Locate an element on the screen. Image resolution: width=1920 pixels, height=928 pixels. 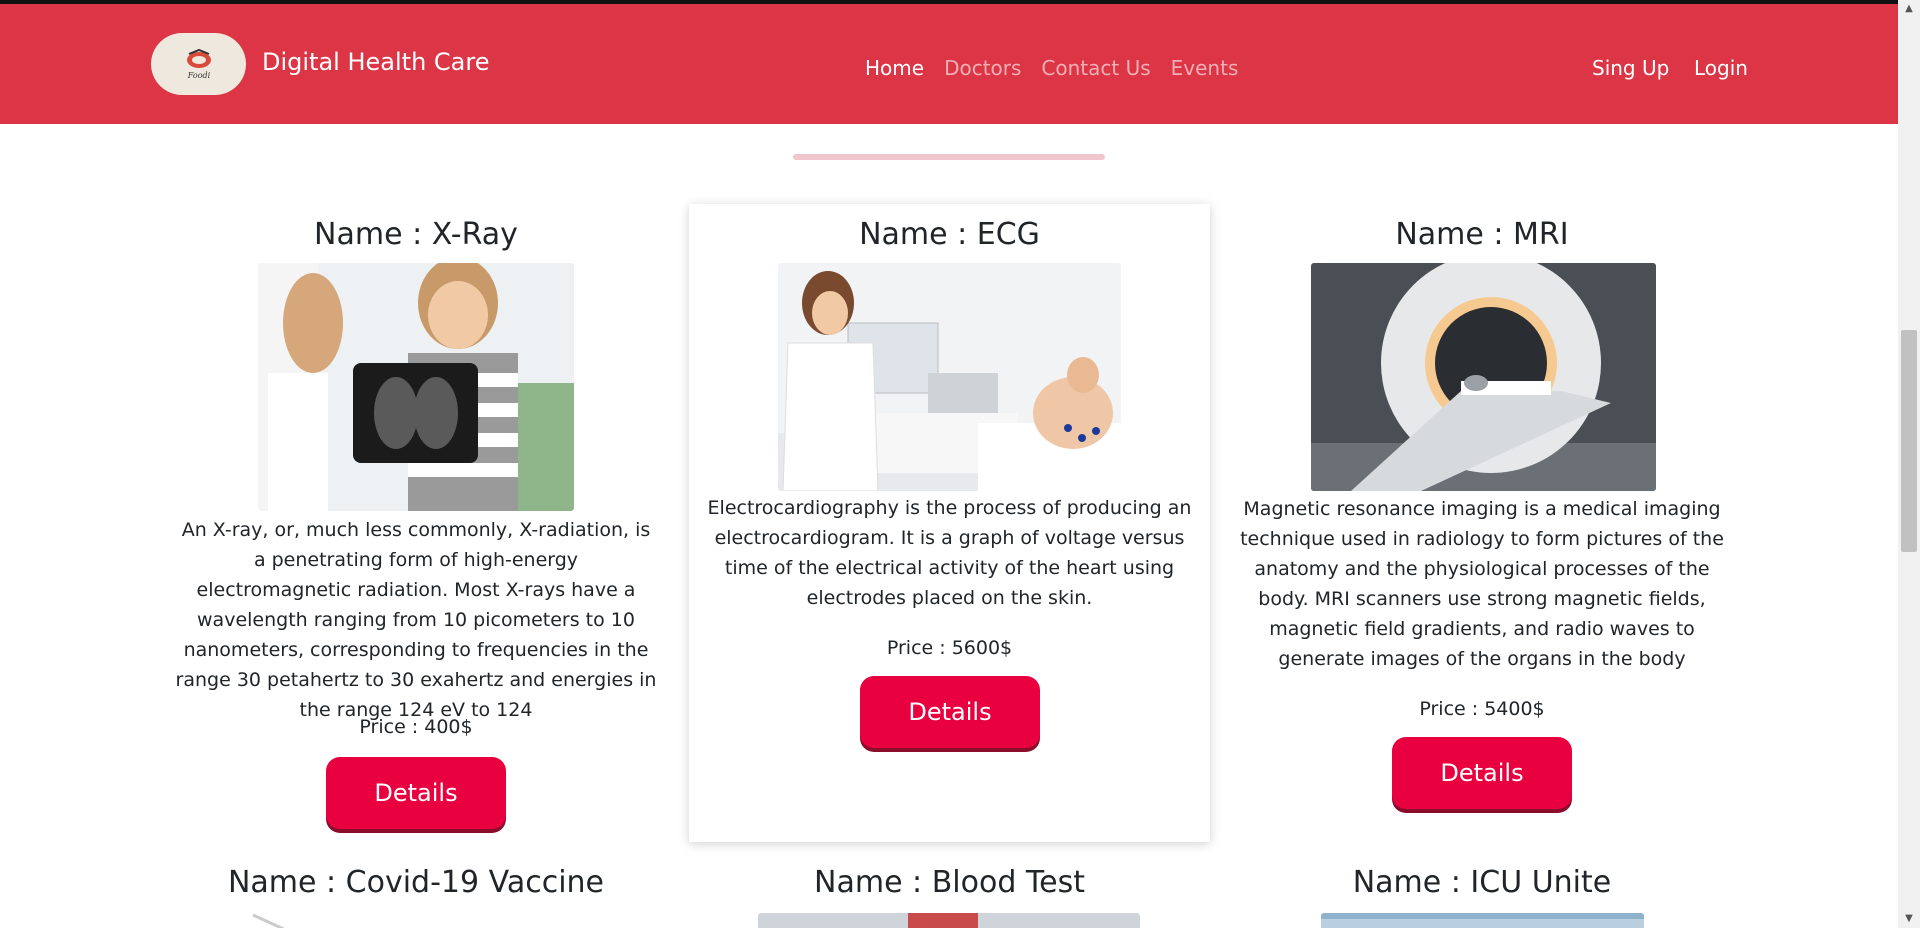
service-title: Name : Covid-19 Vaccine is located at coordinates (416, 882).